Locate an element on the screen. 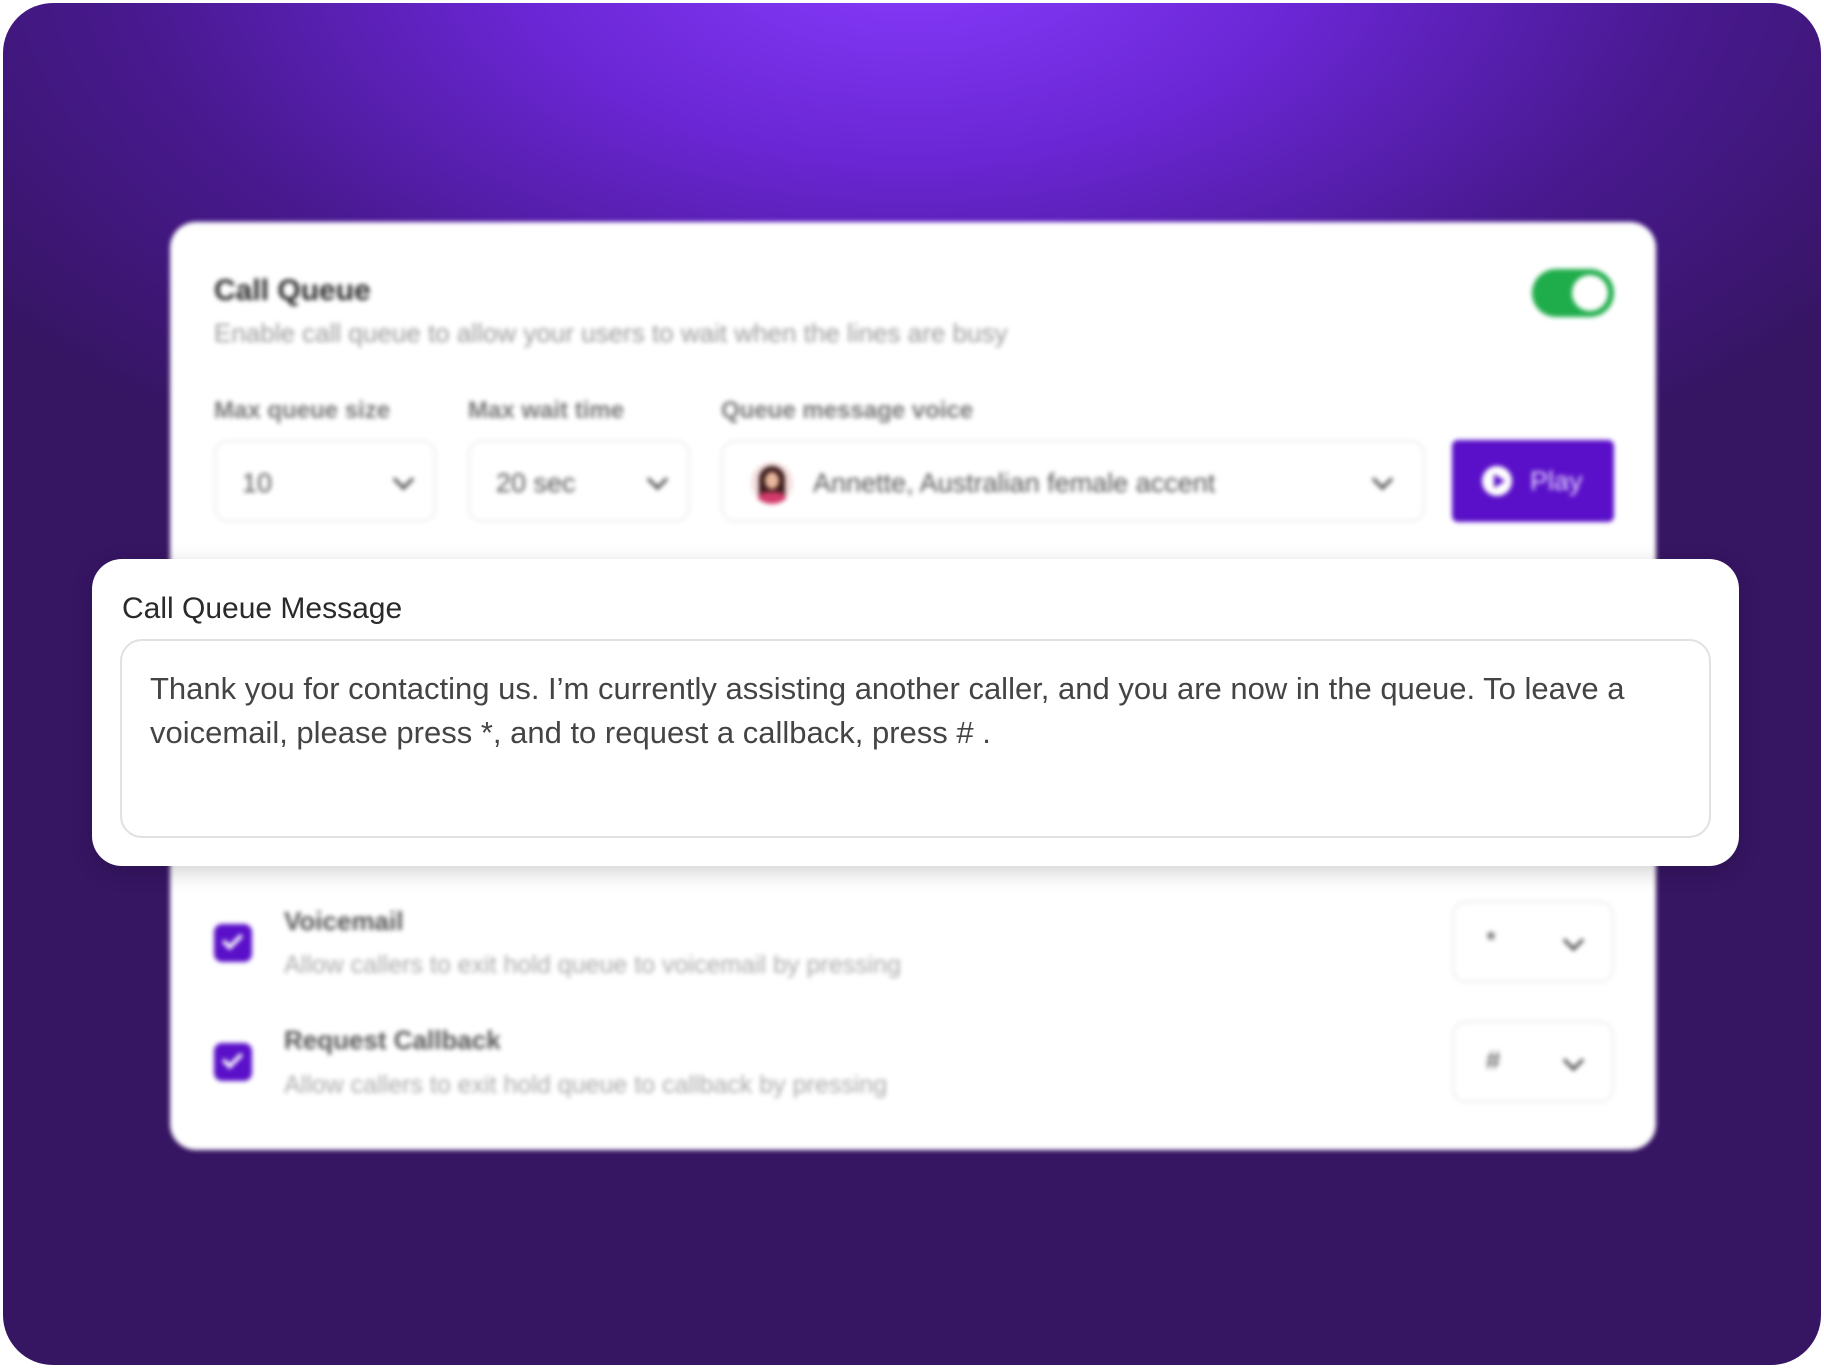 The width and height of the screenshot is (1824, 1368). toggle-knob is located at coordinates (1590, 293).